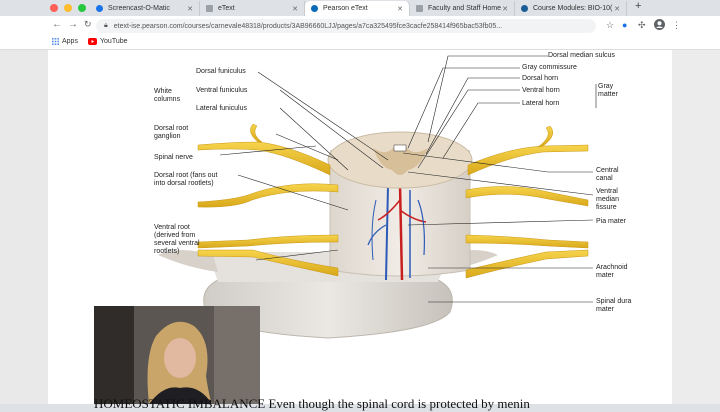  I want to click on reload-icon: ↻, so click(88, 24).